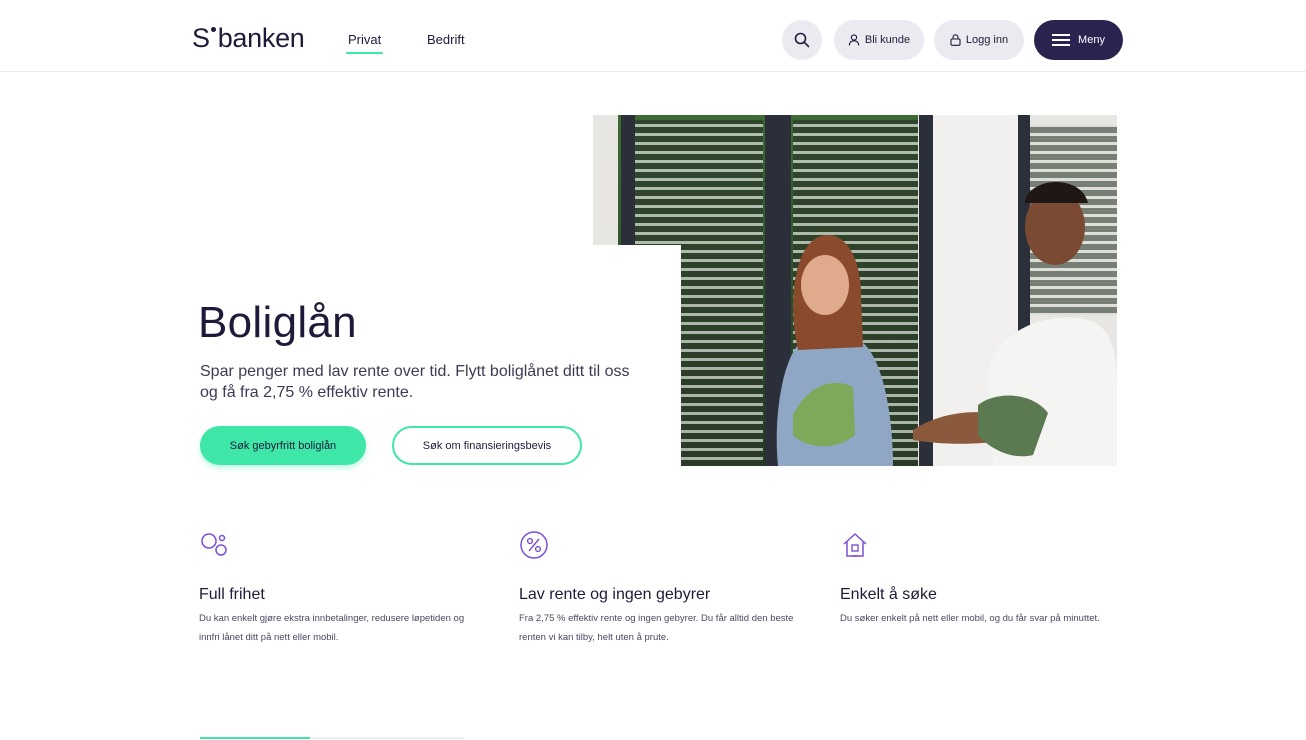 The height and width of the screenshot is (740, 1306). I want to click on hero-image-cutout, so click(637, 355).